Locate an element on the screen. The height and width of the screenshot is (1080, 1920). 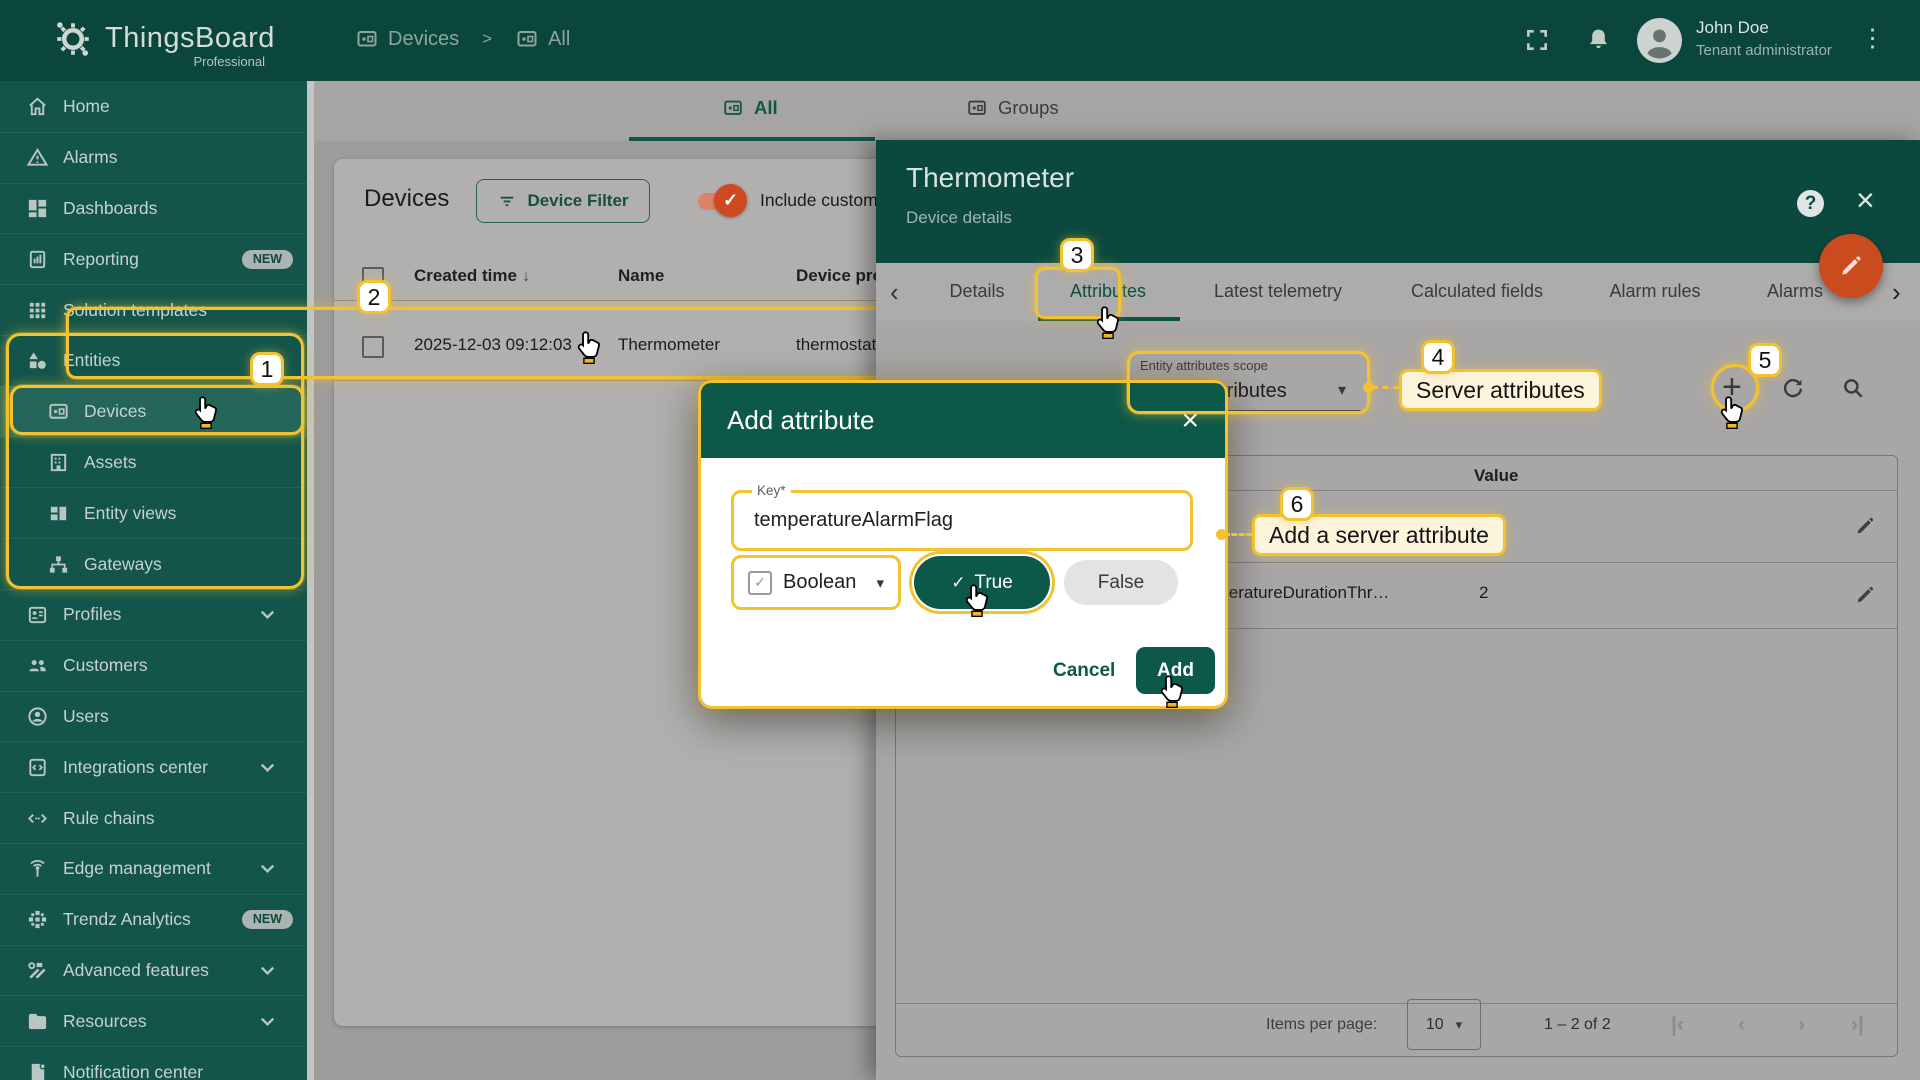
tabs-scroll-left-icon: ‹ is located at coordinates (894, 292).